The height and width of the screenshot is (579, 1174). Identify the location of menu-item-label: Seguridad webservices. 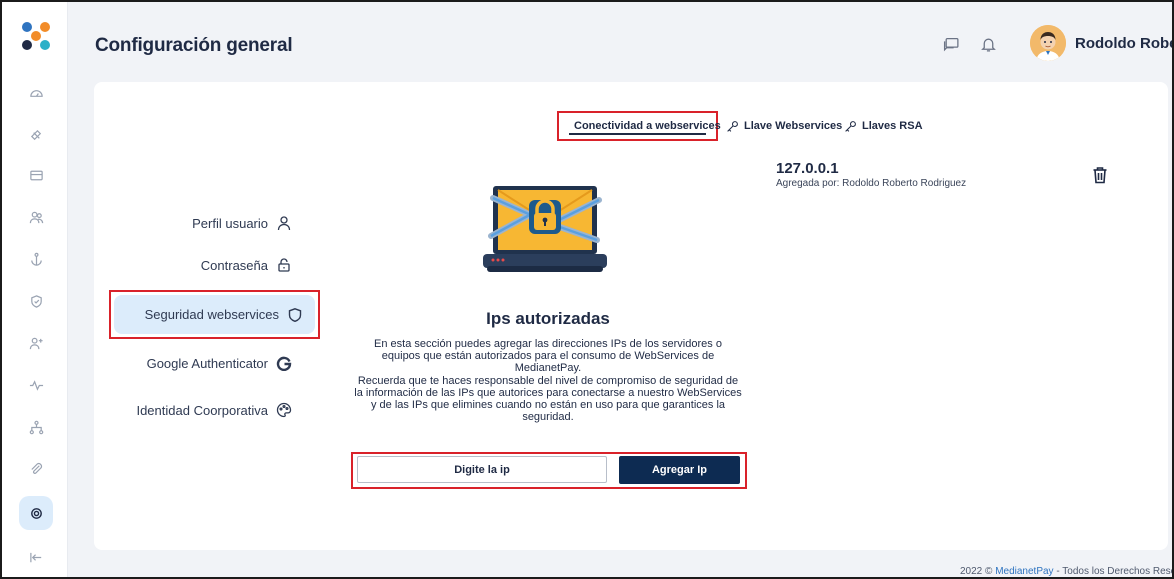
(211, 314).